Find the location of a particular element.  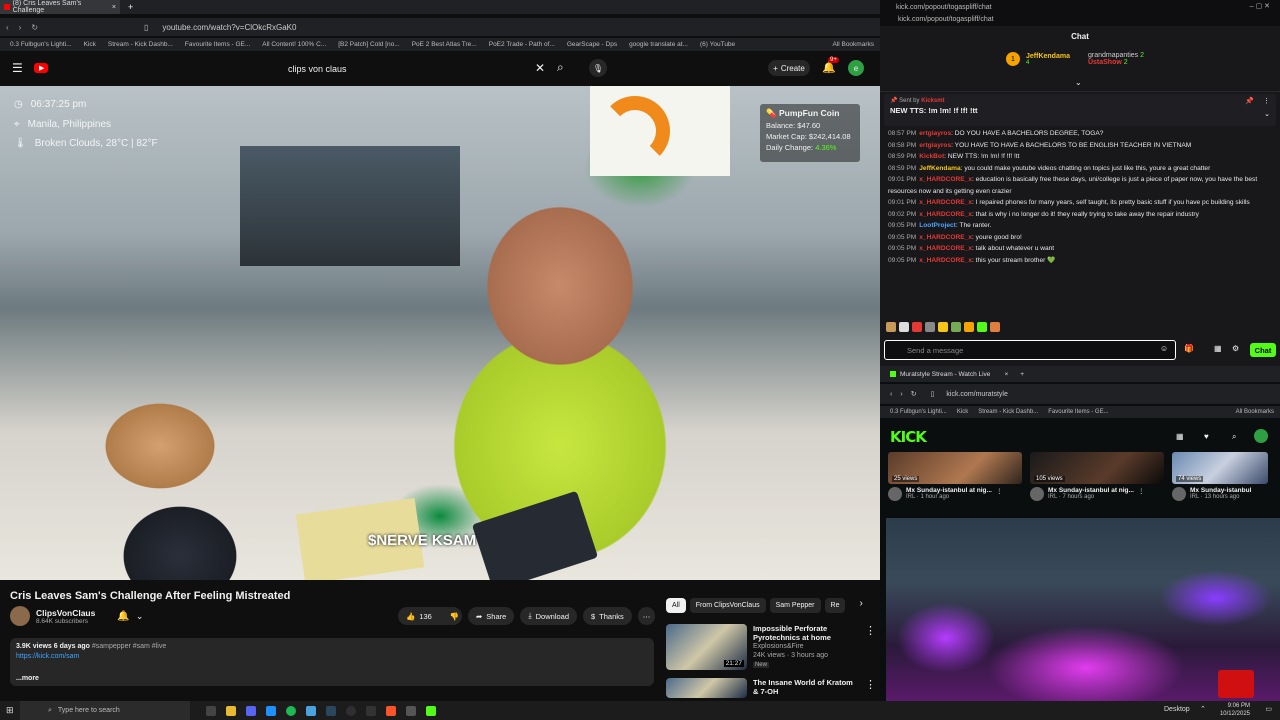

tray-chevron-icon: ⌃ is located at coordinates (1203, 709).